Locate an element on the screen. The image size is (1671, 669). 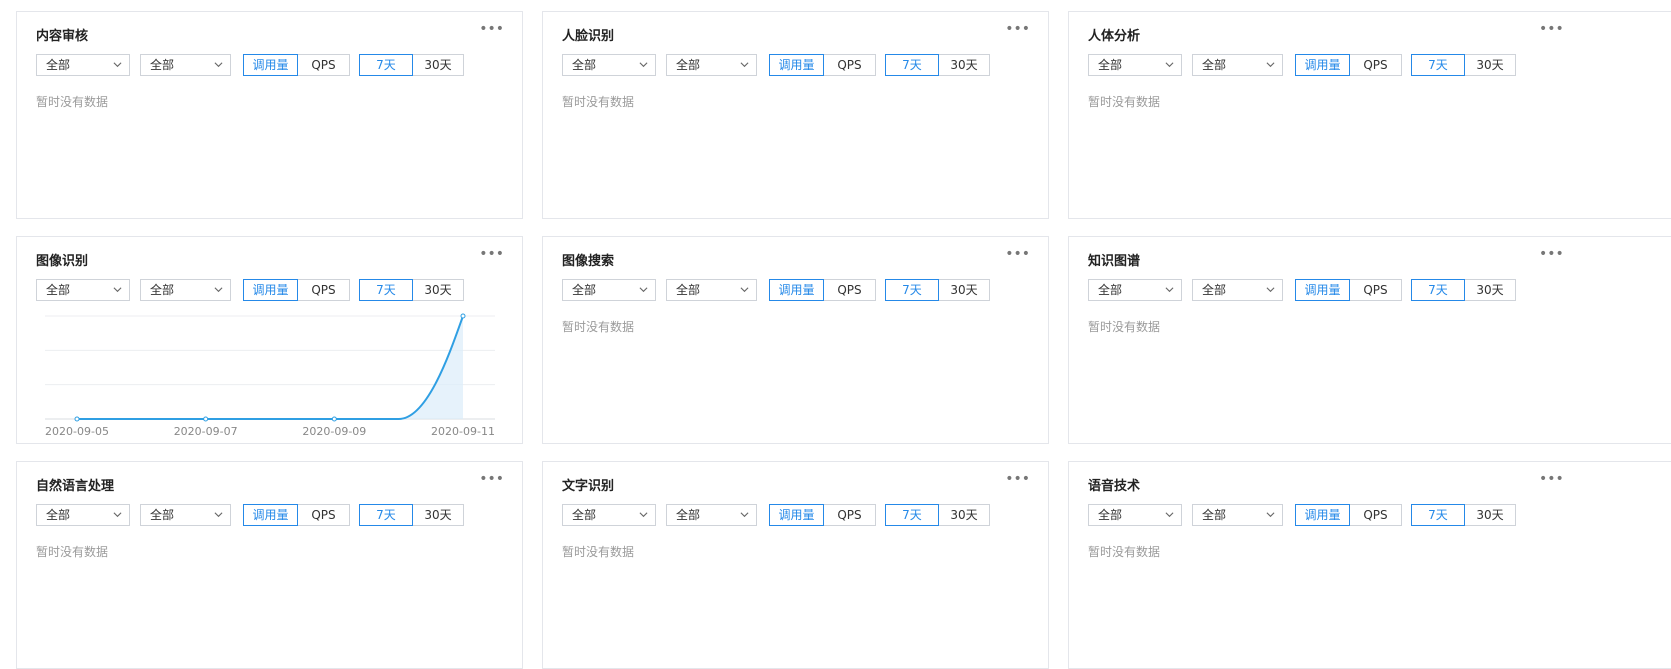
card-title: 内容审核 is located at coordinates (62, 36).